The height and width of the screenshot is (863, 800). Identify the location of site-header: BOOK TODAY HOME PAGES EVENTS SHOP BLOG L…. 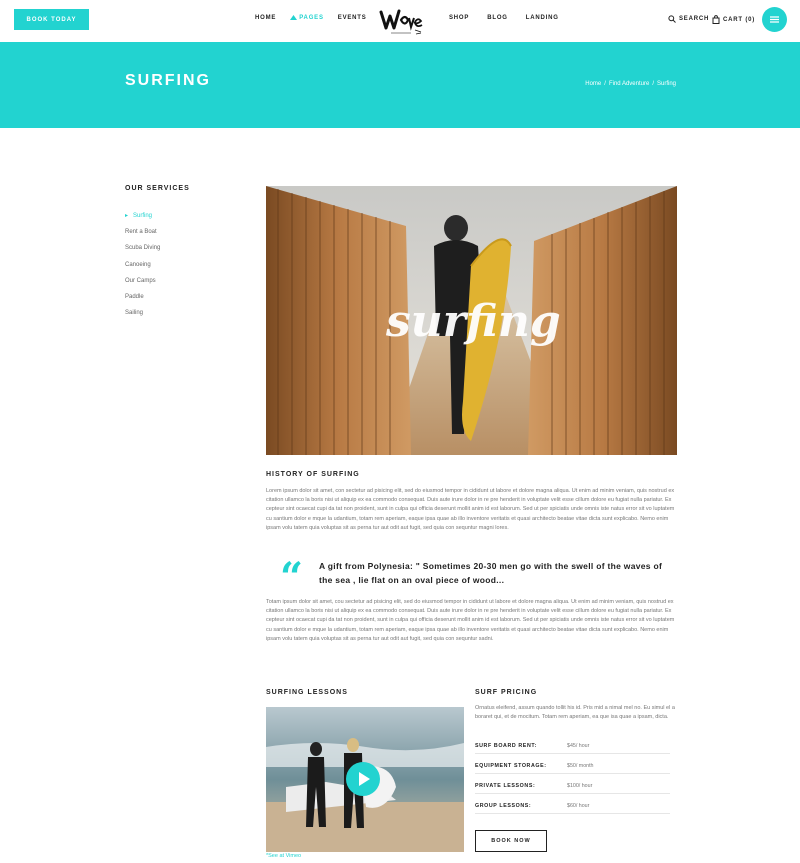
(400, 21).